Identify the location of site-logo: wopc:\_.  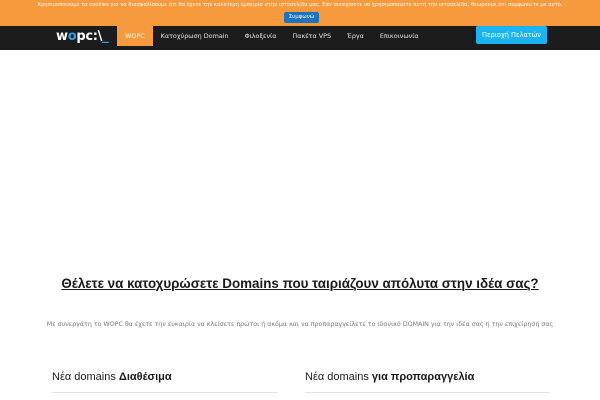
(82, 36).